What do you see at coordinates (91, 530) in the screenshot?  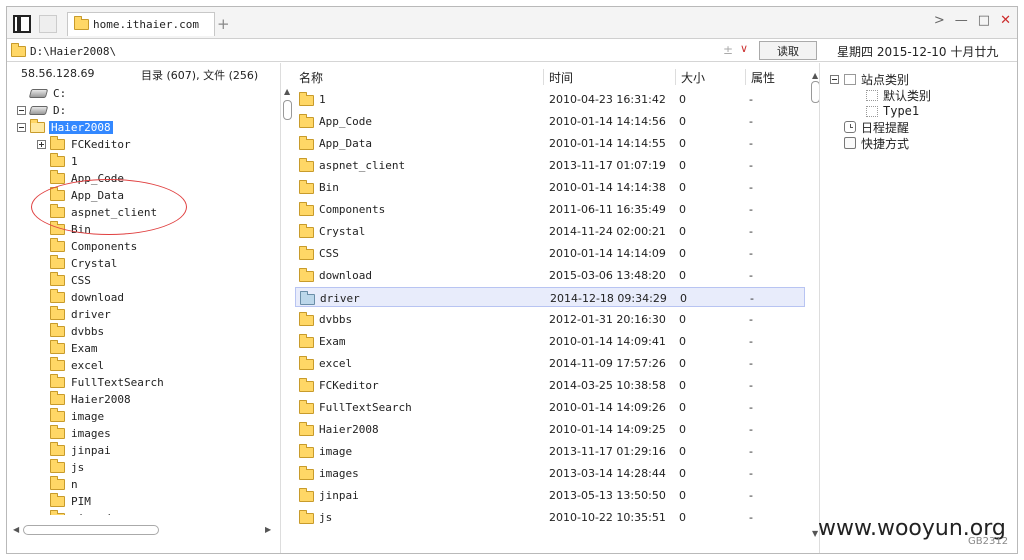 I see `tree-hscroll-thumb` at bounding box center [91, 530].